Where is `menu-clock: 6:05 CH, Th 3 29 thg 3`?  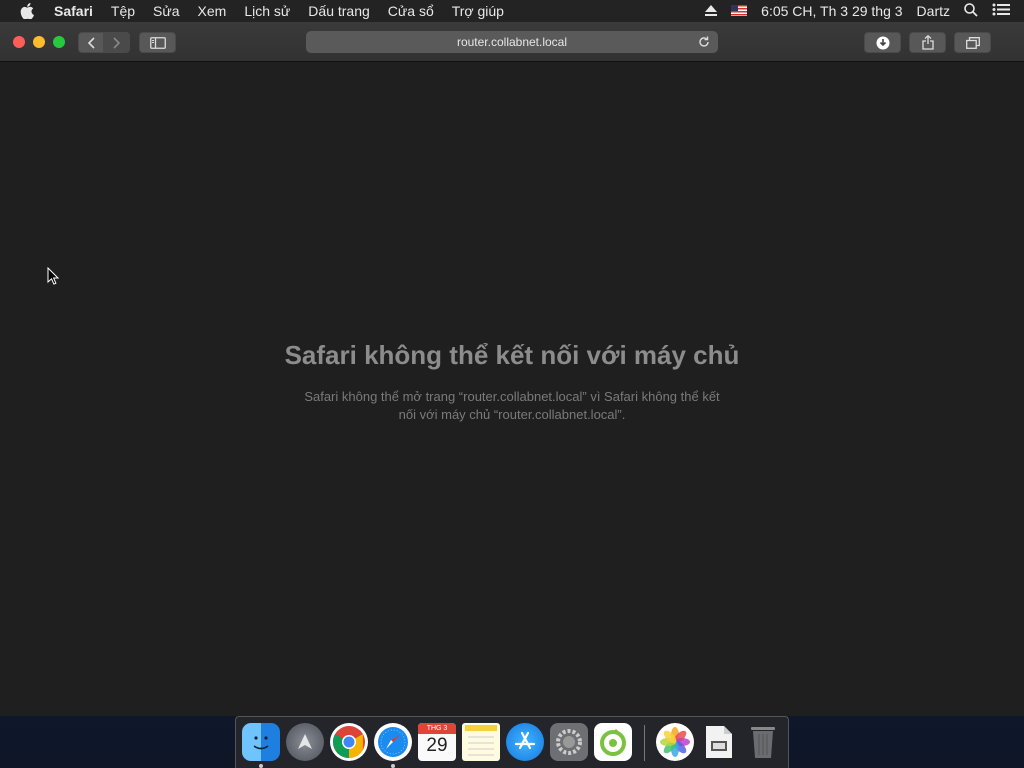 menu-clock: 6:05 CH, Th 3 29 thg 3 is located at coordinates (831, 11).